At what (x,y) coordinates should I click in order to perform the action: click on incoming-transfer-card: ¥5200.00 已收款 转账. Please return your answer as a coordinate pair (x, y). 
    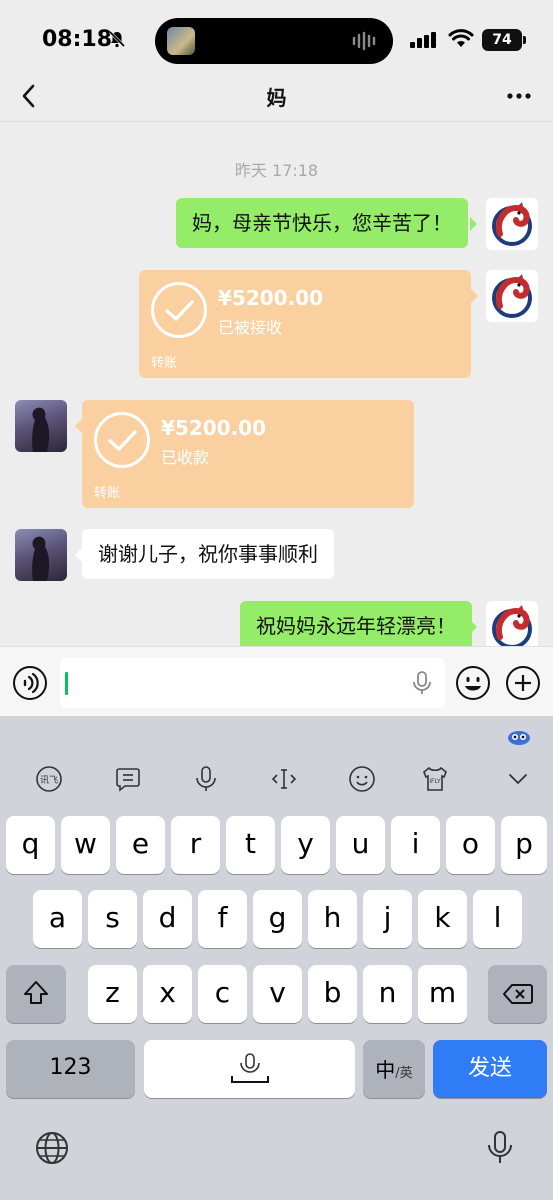
    Looking at the image, I should click on (248, 454).